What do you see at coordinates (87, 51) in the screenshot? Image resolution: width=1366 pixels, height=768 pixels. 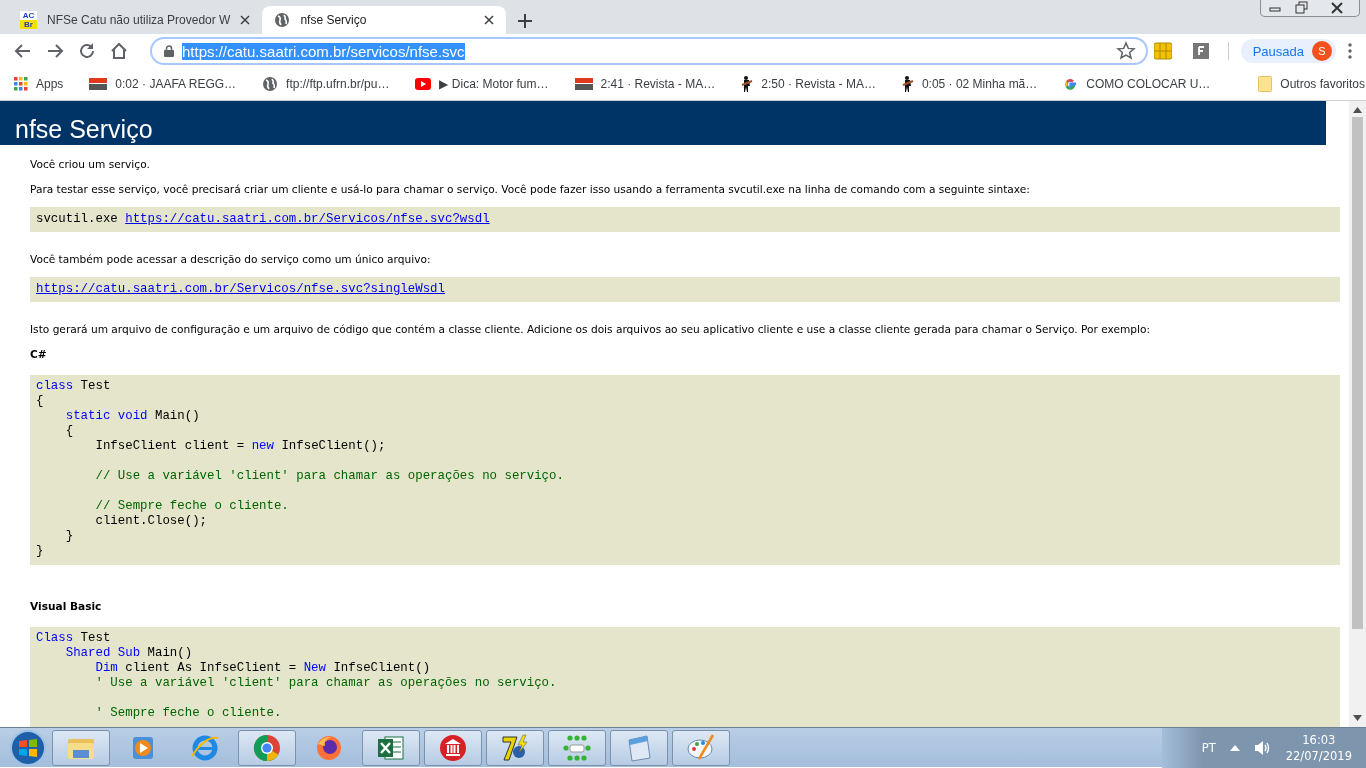 I see `reload-icon` at bounding box center [87, 51].